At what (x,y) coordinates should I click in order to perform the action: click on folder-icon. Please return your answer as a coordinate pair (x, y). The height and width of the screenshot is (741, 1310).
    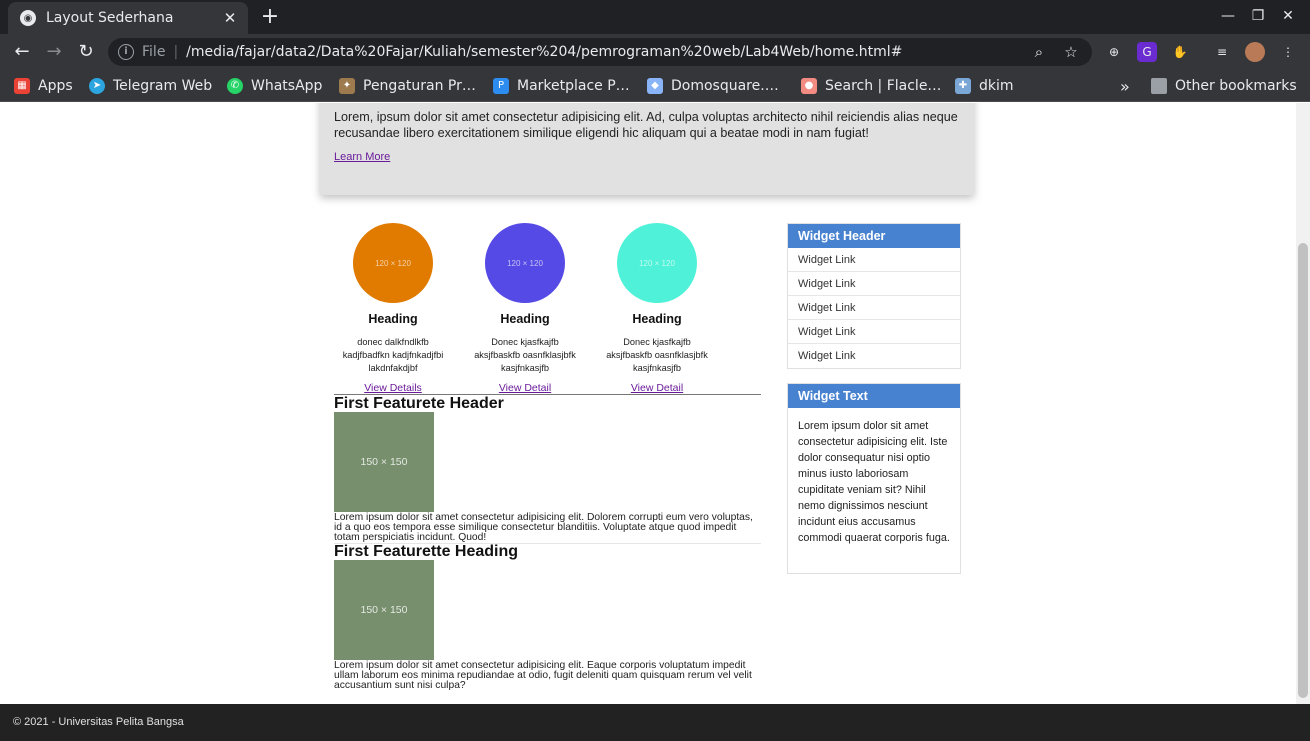
    Looking at the image, I should click on (1159, 86).